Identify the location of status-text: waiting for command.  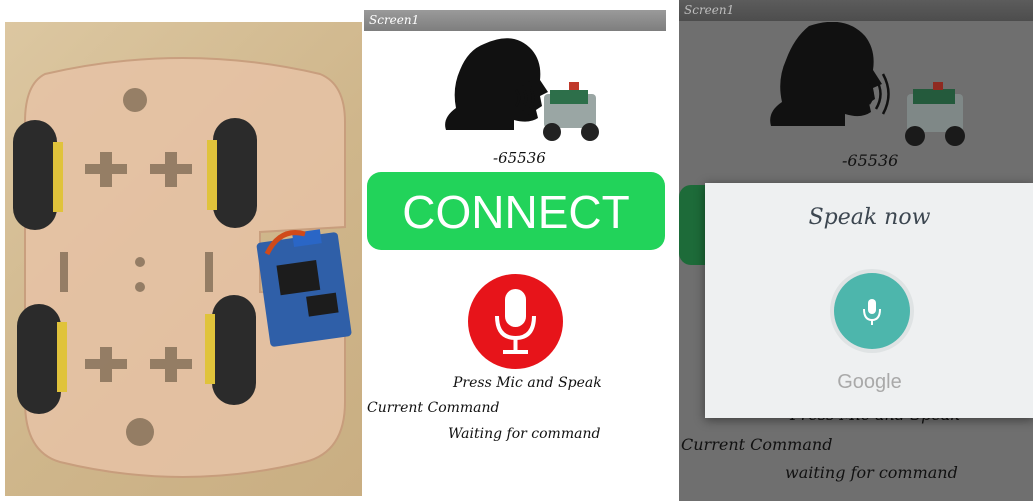
(871, 472).